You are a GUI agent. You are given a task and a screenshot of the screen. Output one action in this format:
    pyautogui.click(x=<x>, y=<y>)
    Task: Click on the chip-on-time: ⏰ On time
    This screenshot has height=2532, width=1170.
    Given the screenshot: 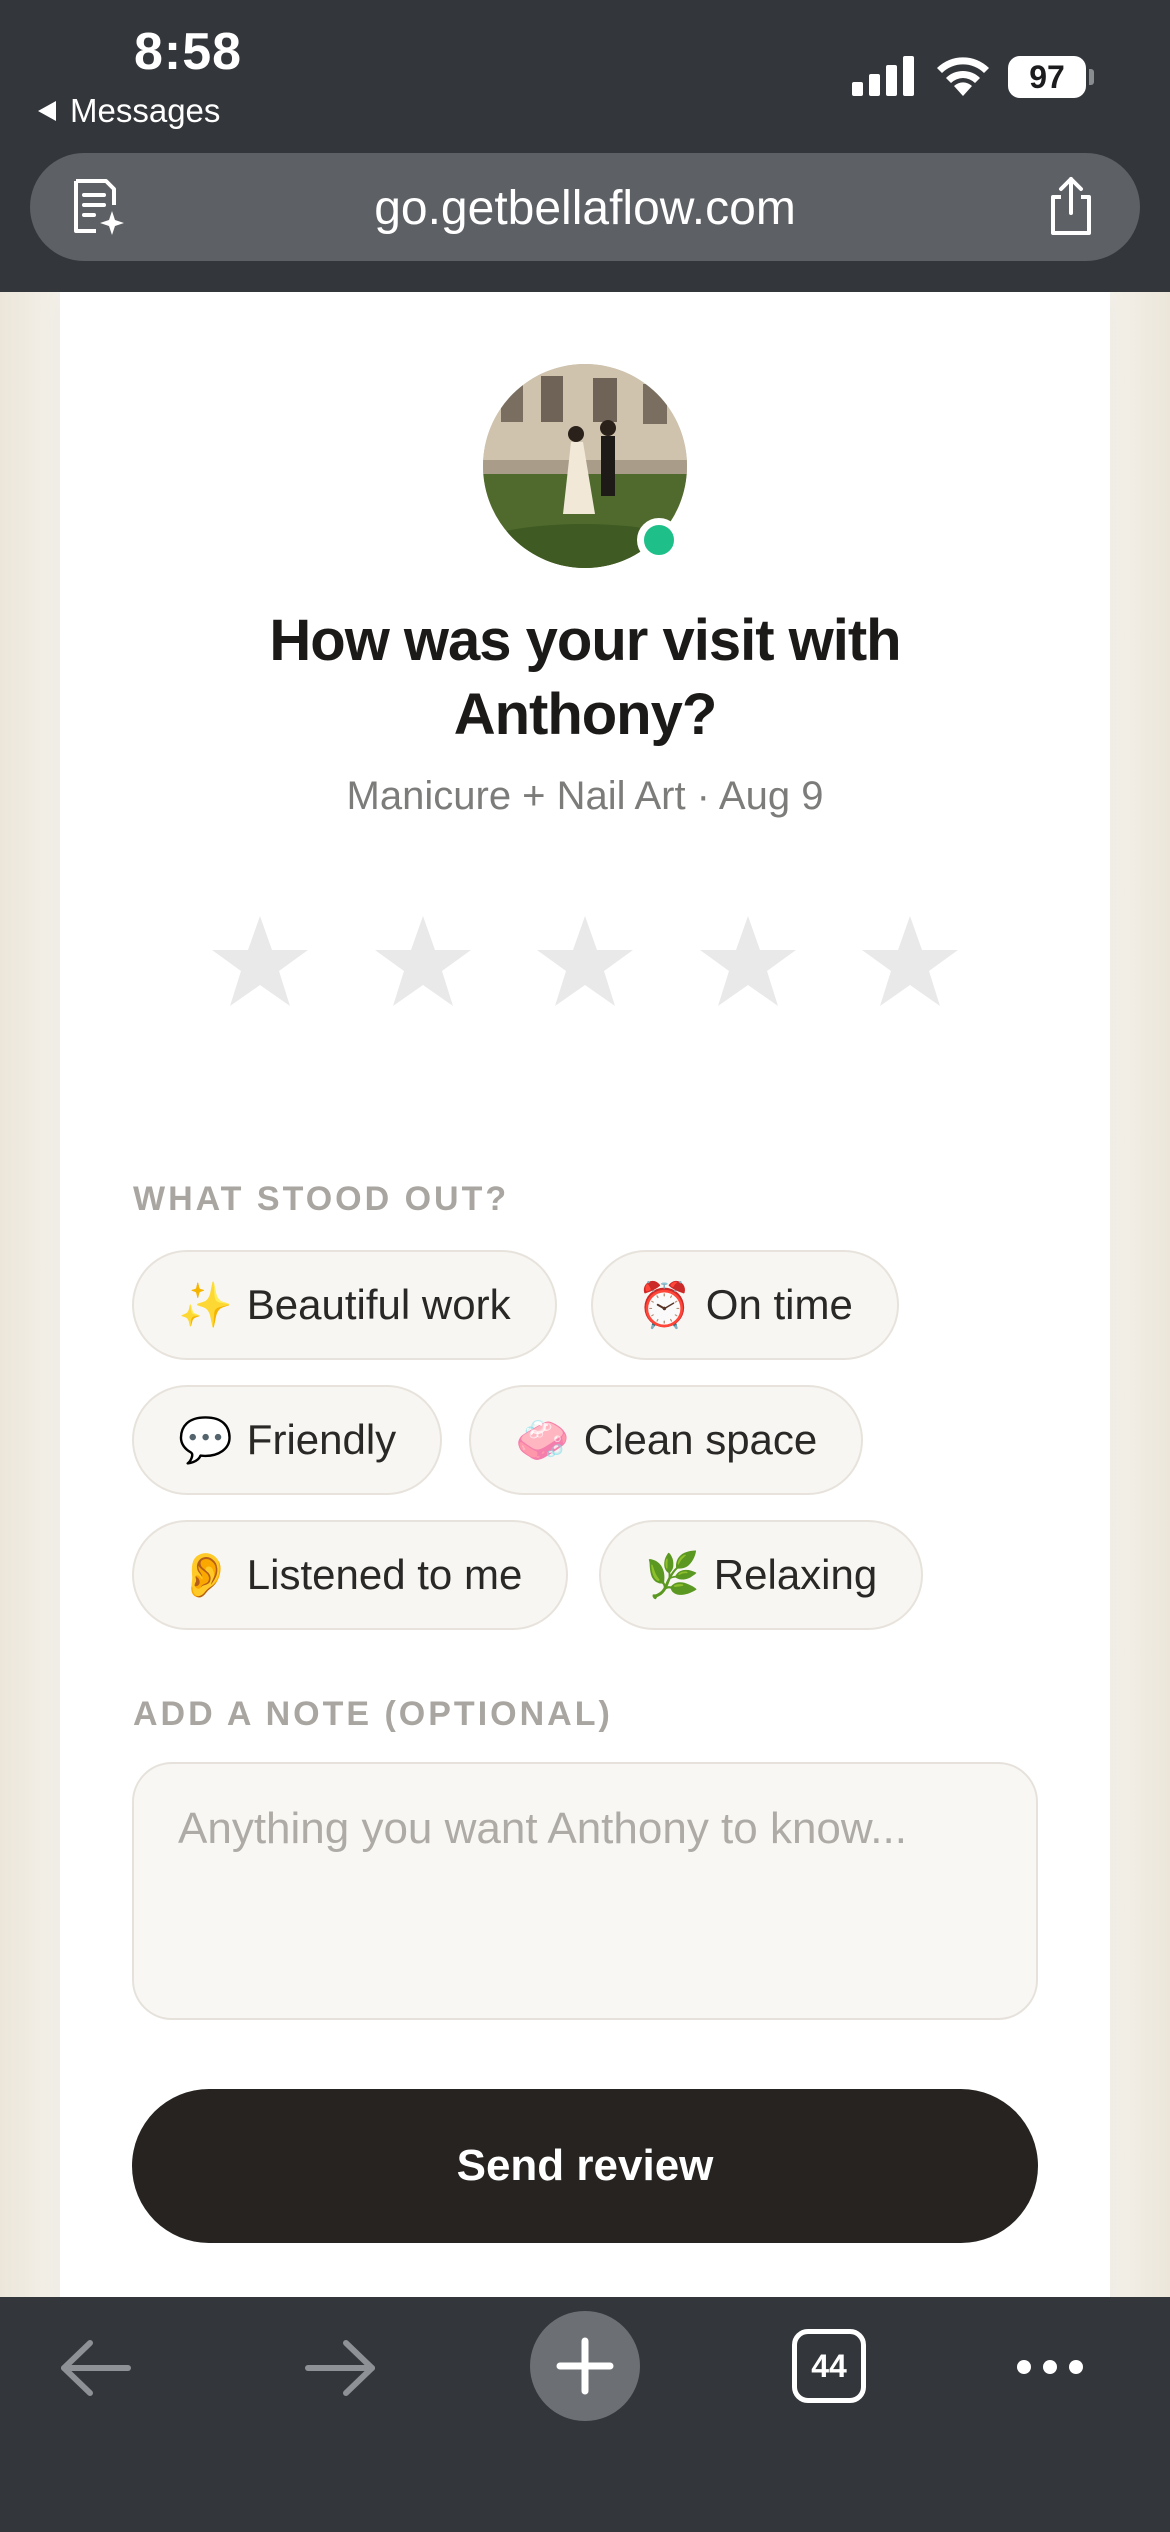 What is the action you would take?
    pyautogui.click(x=745, y=1305)
    